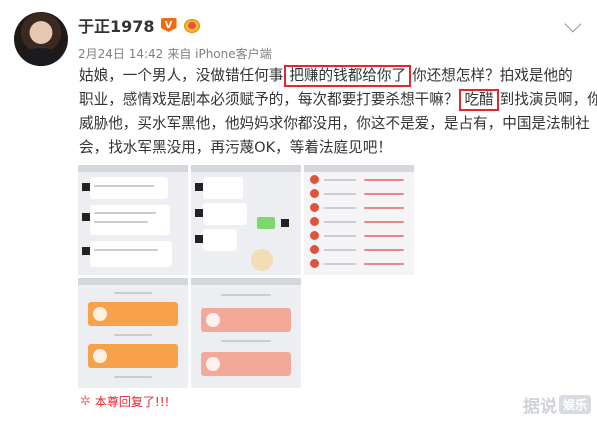  What do you see at coordinates (348, 76) in the screenshot?
I see `highlight-box: 把赚的钱都给你了` at bounding box center [348, 76].